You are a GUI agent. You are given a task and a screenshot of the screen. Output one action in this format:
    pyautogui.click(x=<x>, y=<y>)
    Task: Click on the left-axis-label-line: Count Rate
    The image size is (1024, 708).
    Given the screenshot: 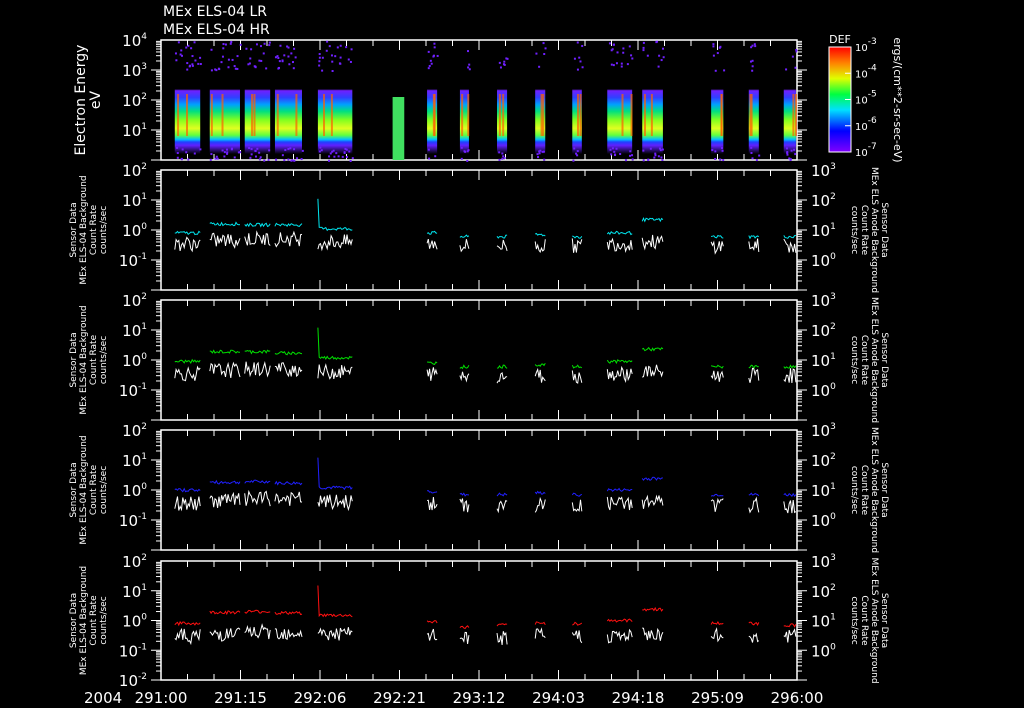 What is the action you would take?
    pyautogui.click(x=94, y=359)
    